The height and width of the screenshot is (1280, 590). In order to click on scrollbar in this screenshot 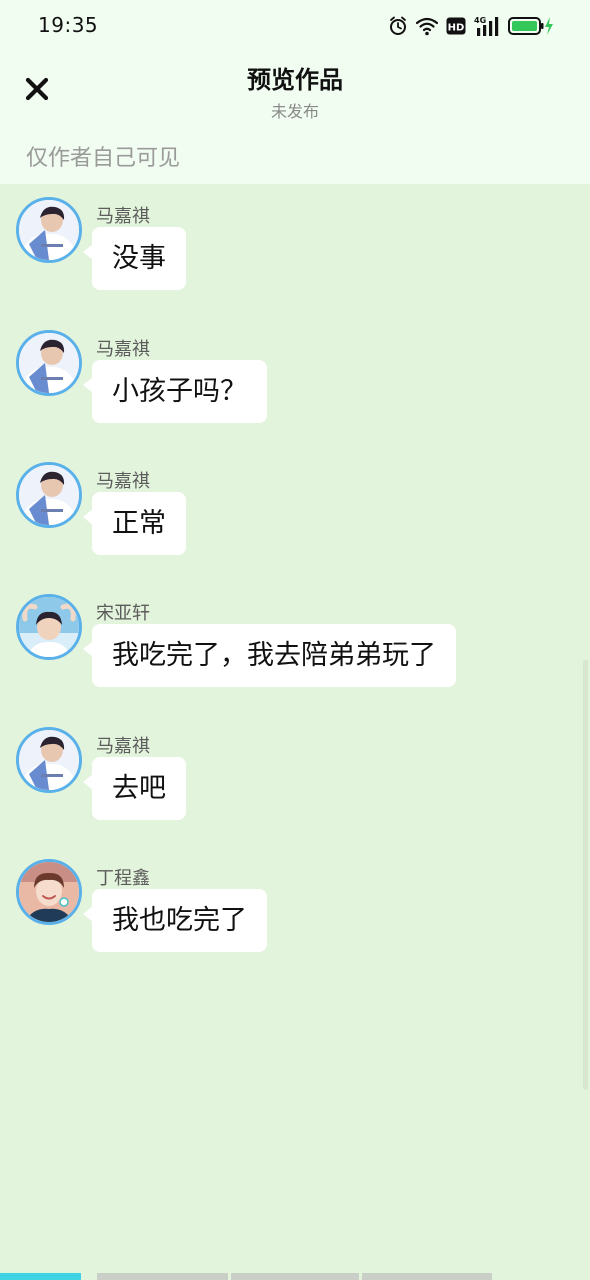, I will do `click(585, 875)`.